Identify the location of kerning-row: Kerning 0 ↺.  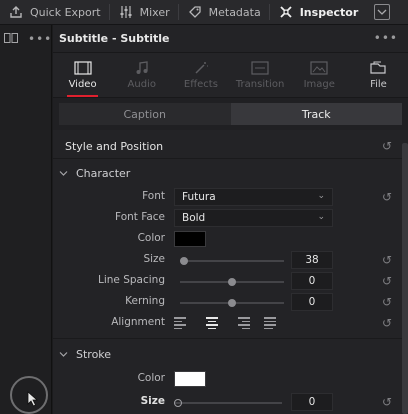
(230, 302).